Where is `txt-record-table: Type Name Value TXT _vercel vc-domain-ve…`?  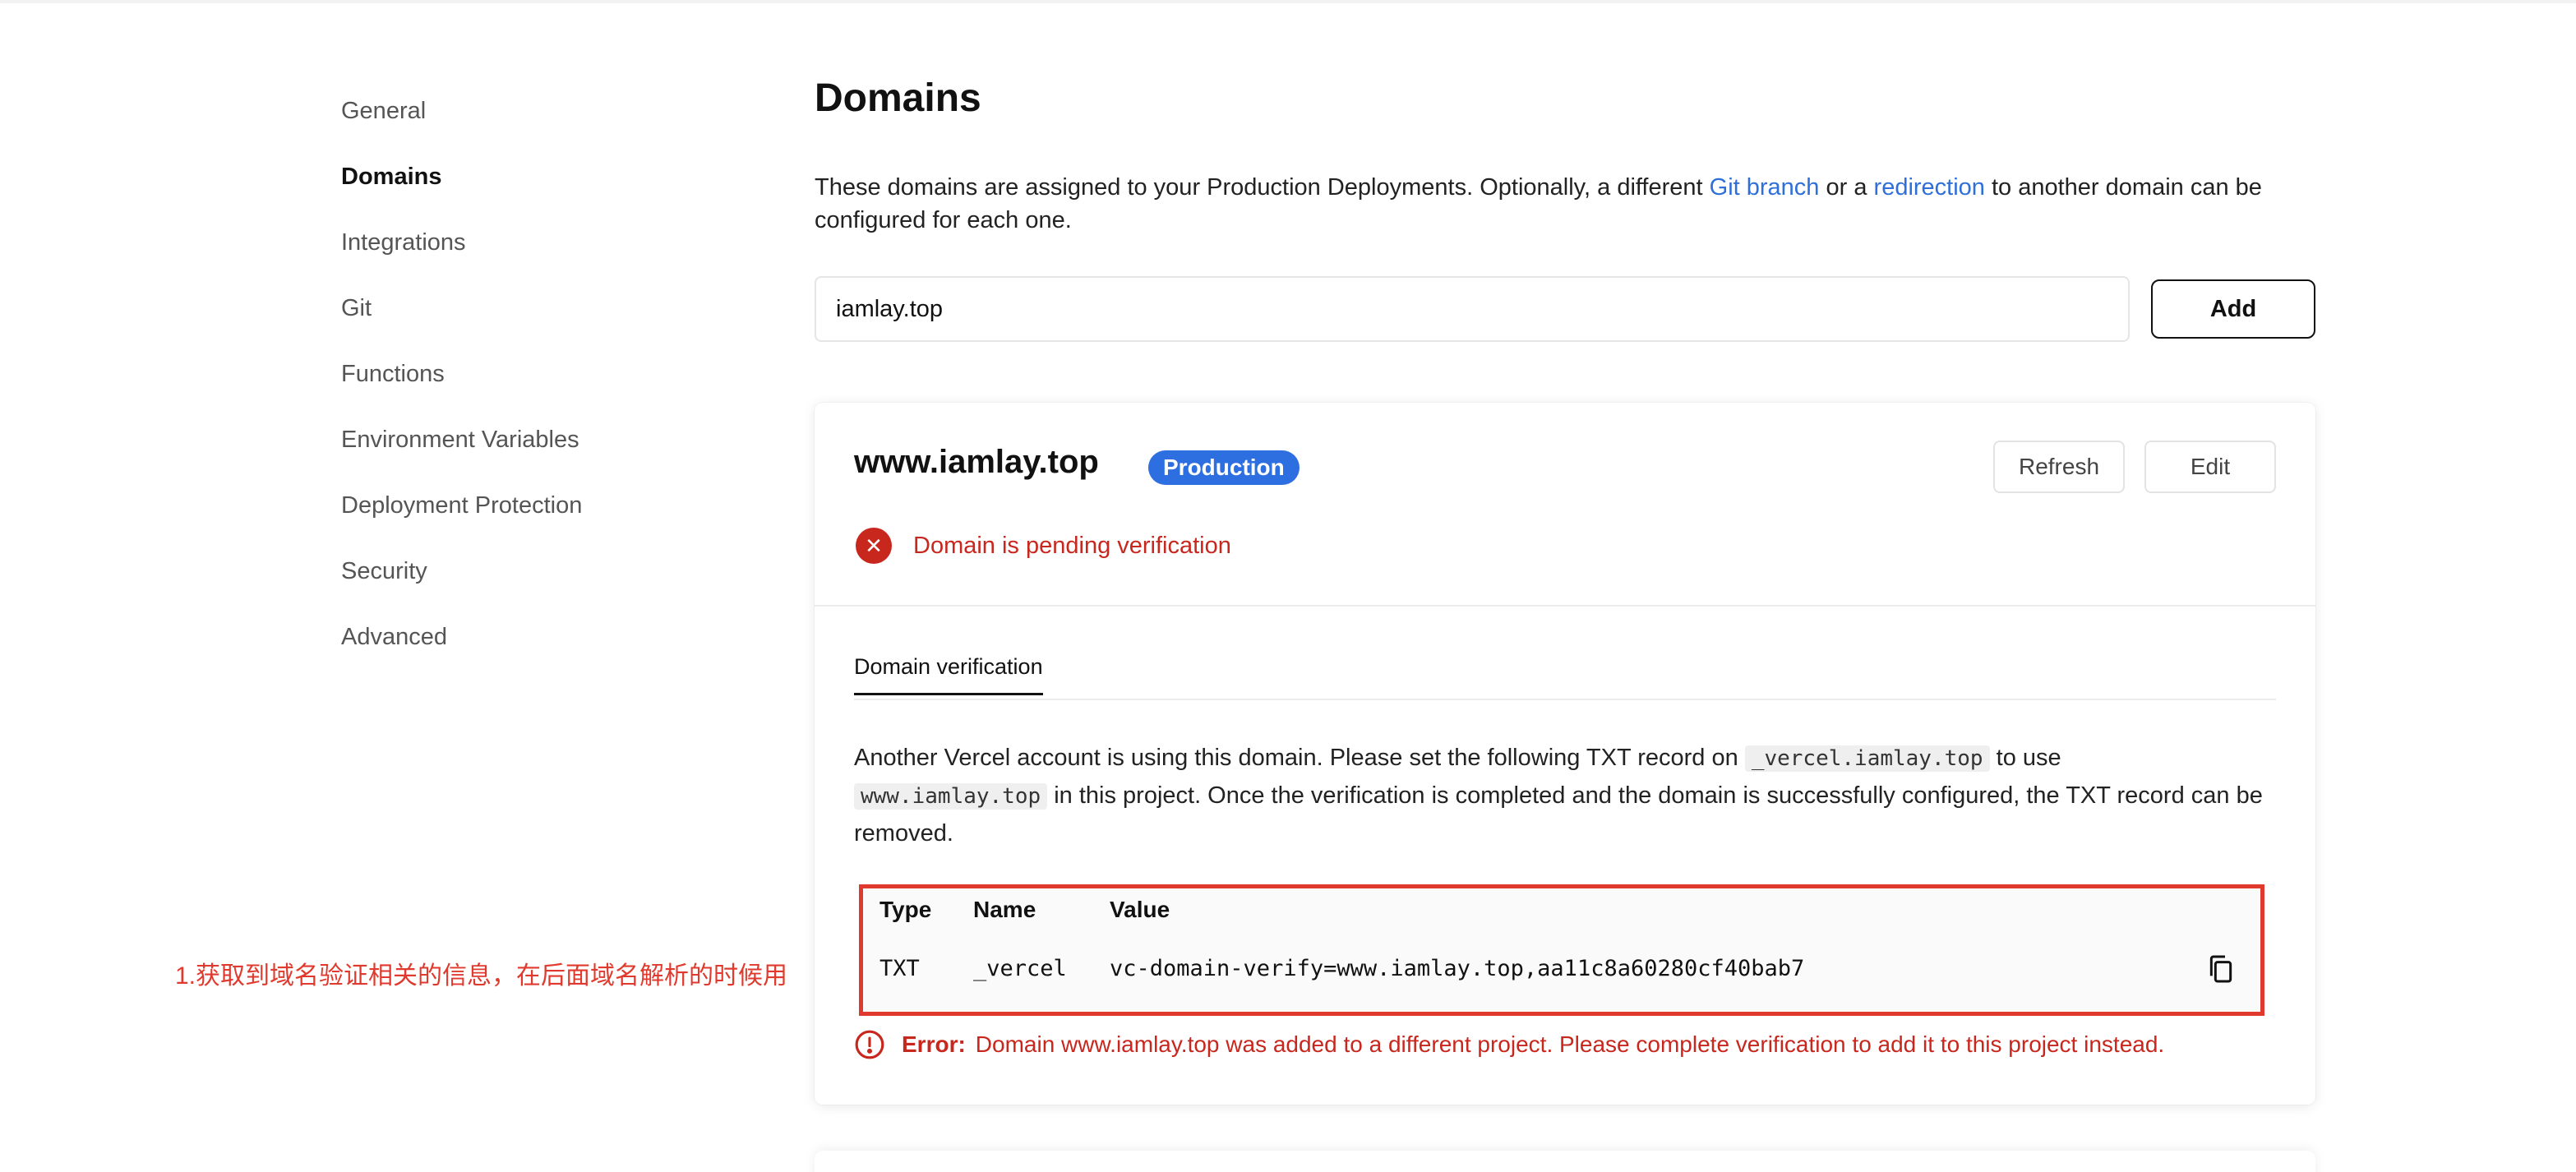 txt-record-table: Type Name Value TXT _vercel vc-domain-ve… is located at coordinates (1562, 950).